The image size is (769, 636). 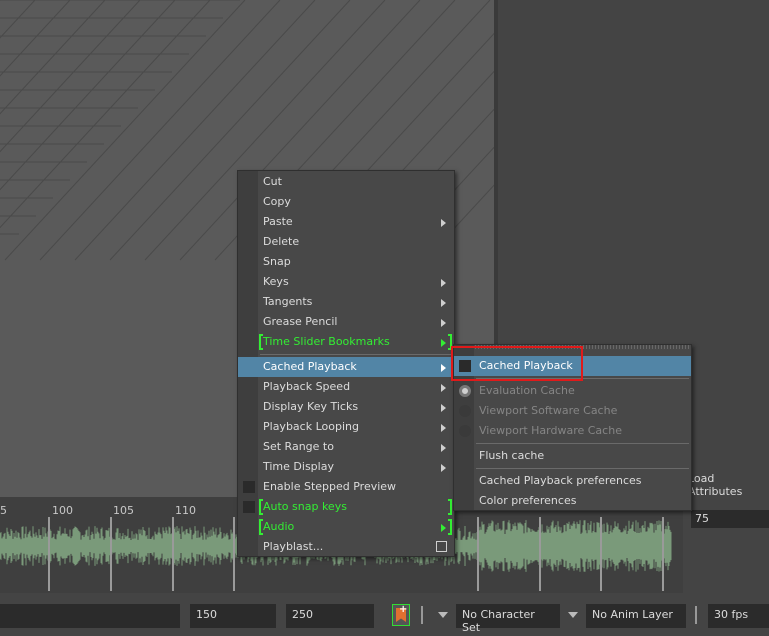 What do you see at coordinates (281, 241) in the screenshot?
I see `menu-item-label: Delete` at bounding box center [281, 241].